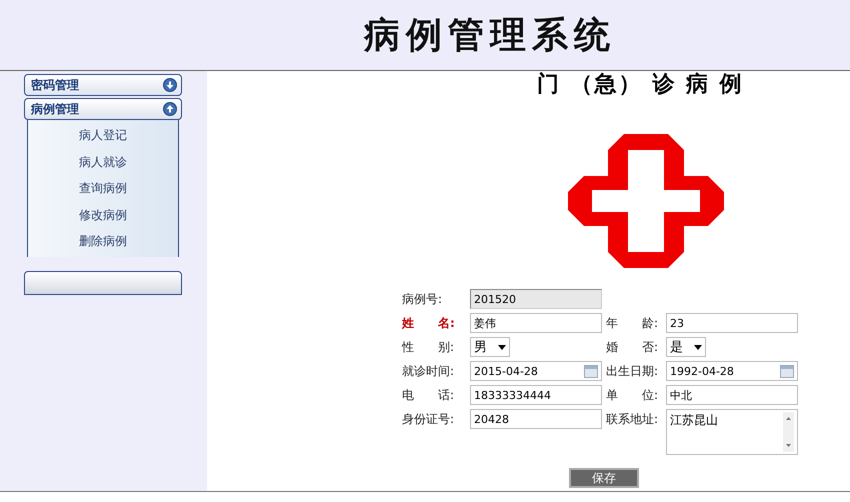  What do you see at coordinates (490, 347) in the screenshot?
I see `dropdown: 男` at bounding box center [490, 347].